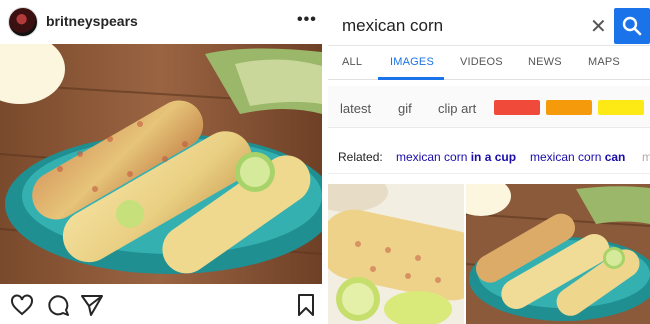 The height and width of the screenshot is (324, 650). I want to click on corn-closeup-thumbnail, so click(396, 254).